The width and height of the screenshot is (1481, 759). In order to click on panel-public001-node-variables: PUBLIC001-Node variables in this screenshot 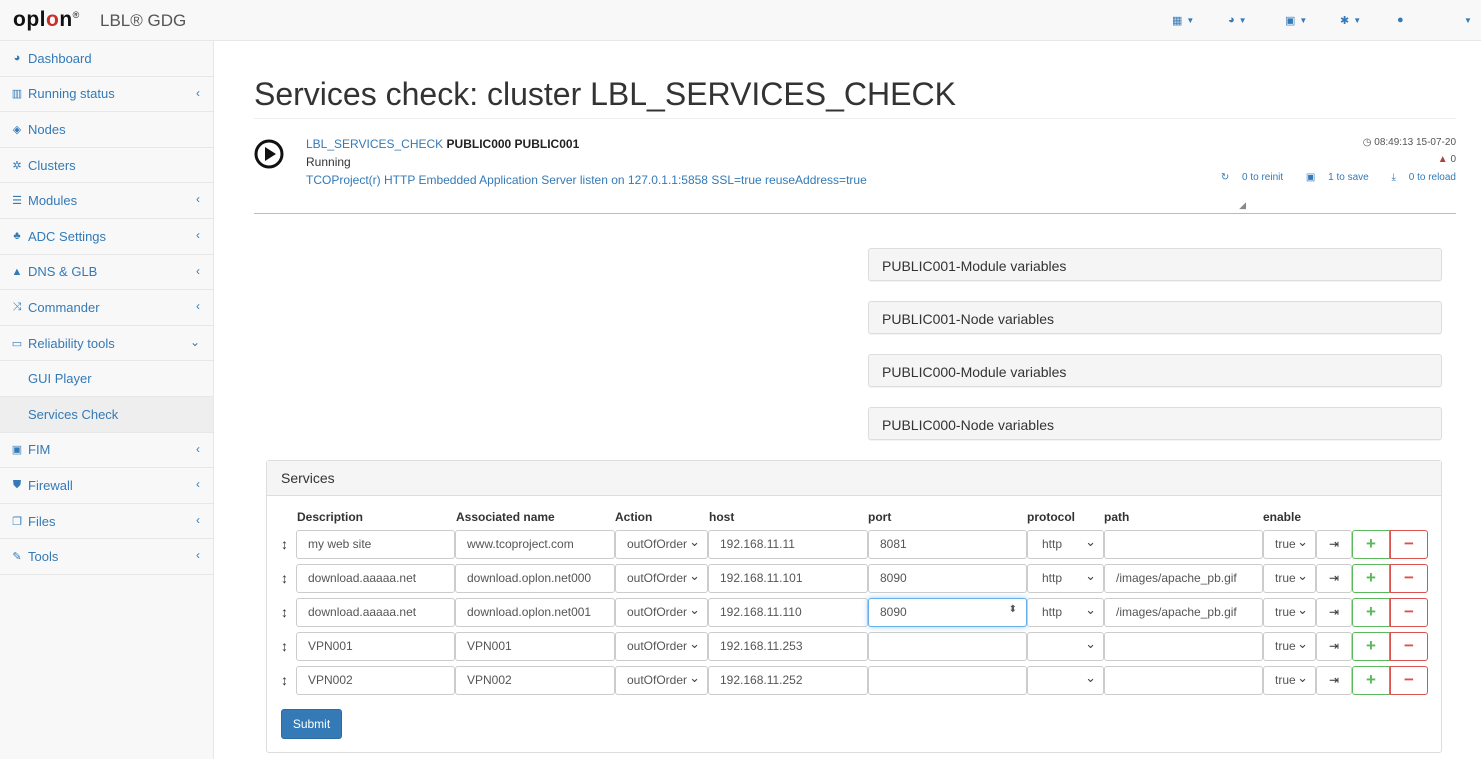, I will do `click(1155, 317)`.